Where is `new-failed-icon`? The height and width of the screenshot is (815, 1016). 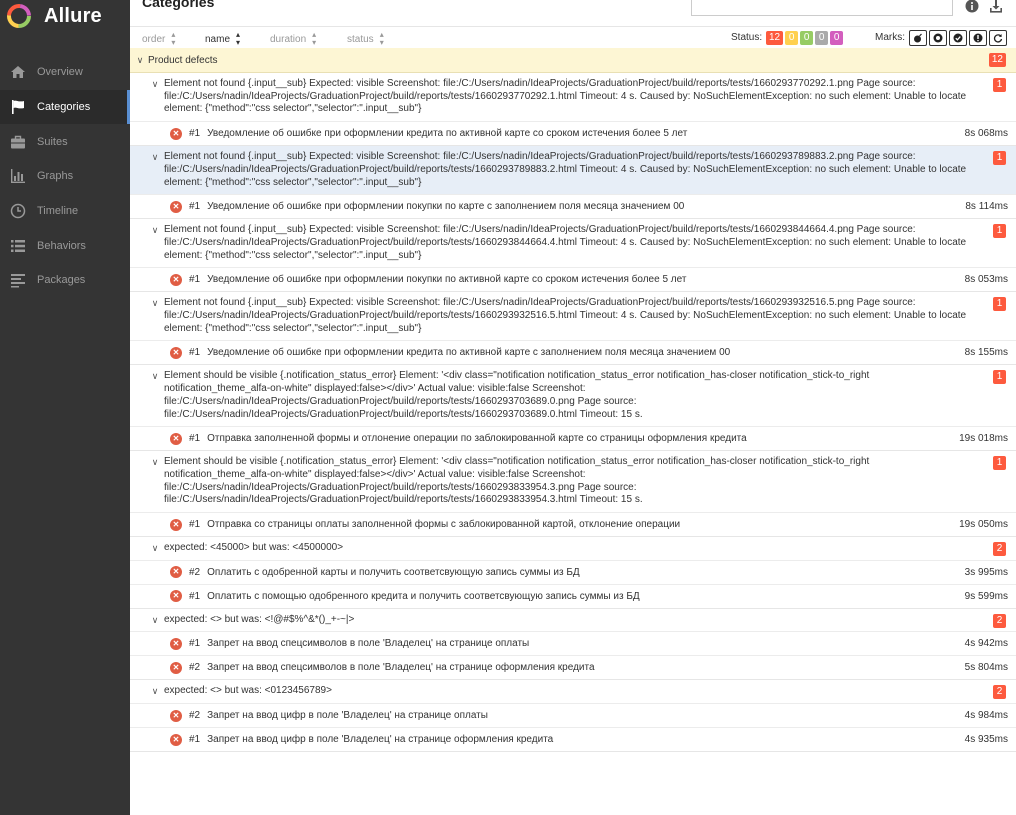
new-failed-icon is located at coordinates (938, 38).